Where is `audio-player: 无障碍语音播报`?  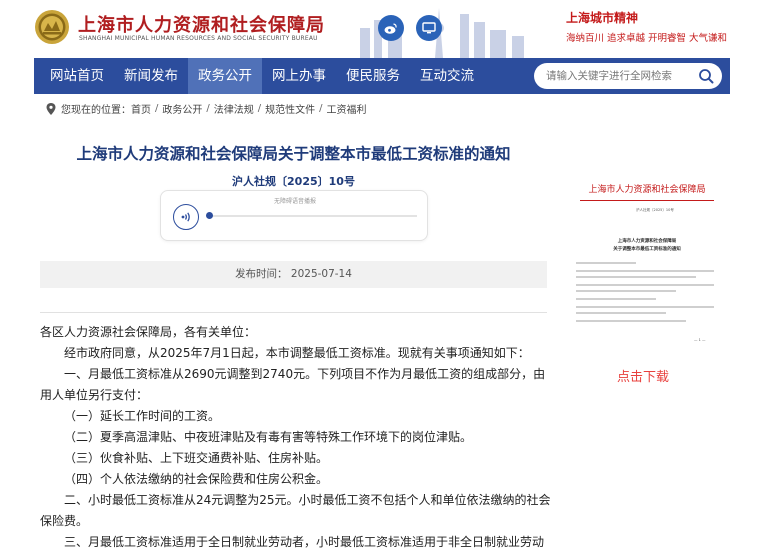 audio-player: 无障碍语音播报 is located at coordinates (294, 215).